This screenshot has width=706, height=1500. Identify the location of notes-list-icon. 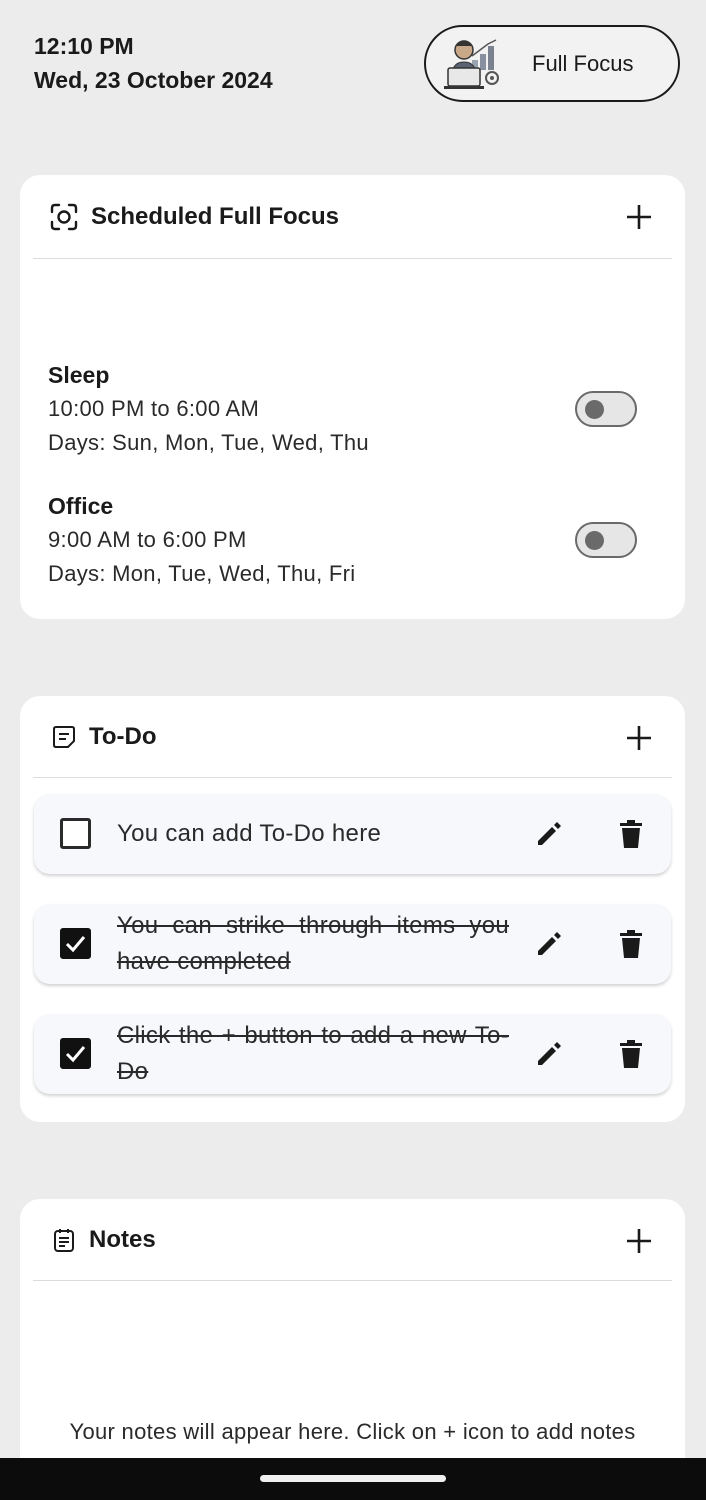
(64, 1240).